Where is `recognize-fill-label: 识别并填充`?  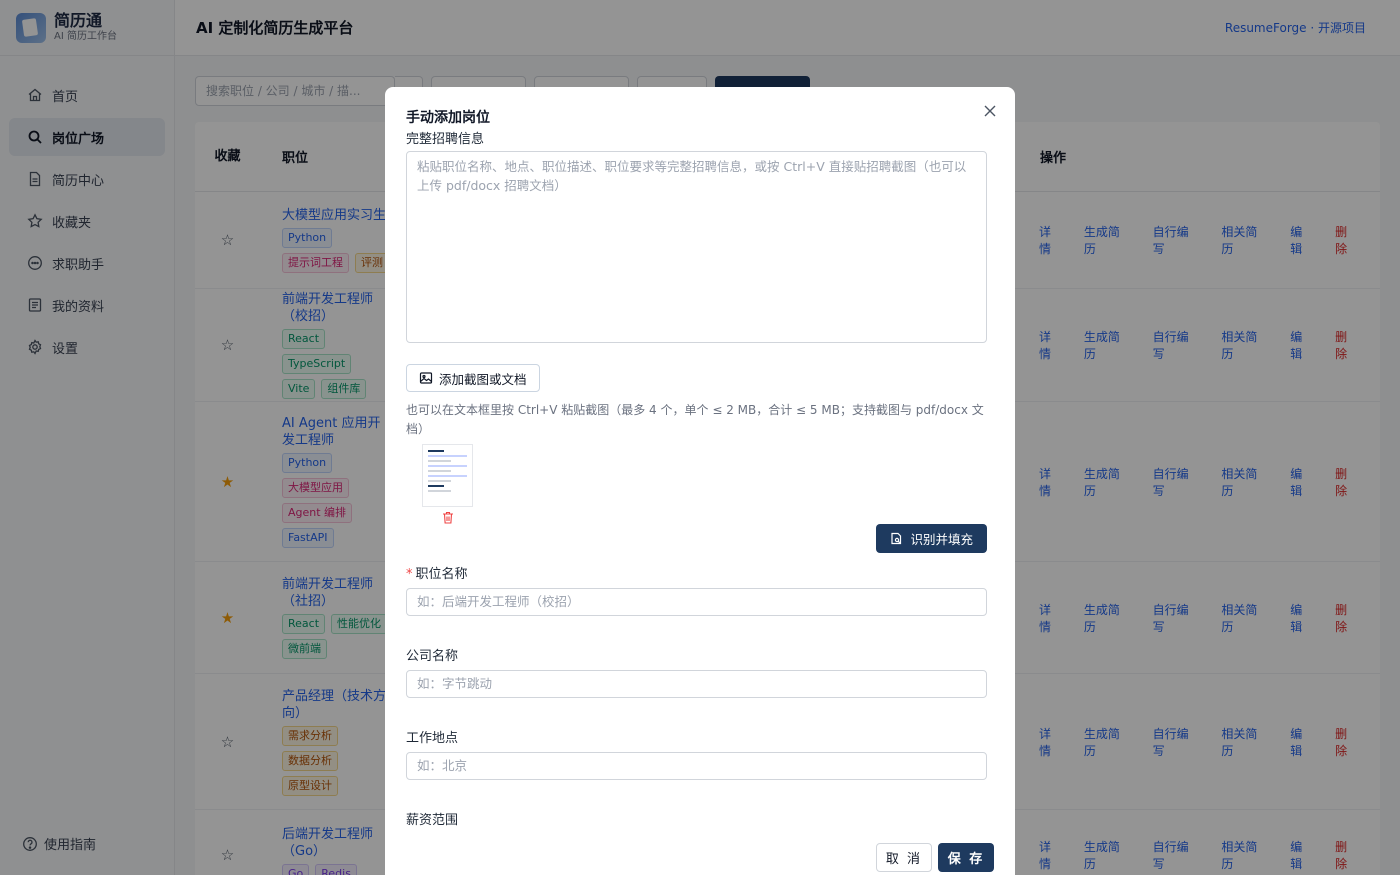 recognize-fill-label: 识别并填充 is located at coordinates (941, 539).